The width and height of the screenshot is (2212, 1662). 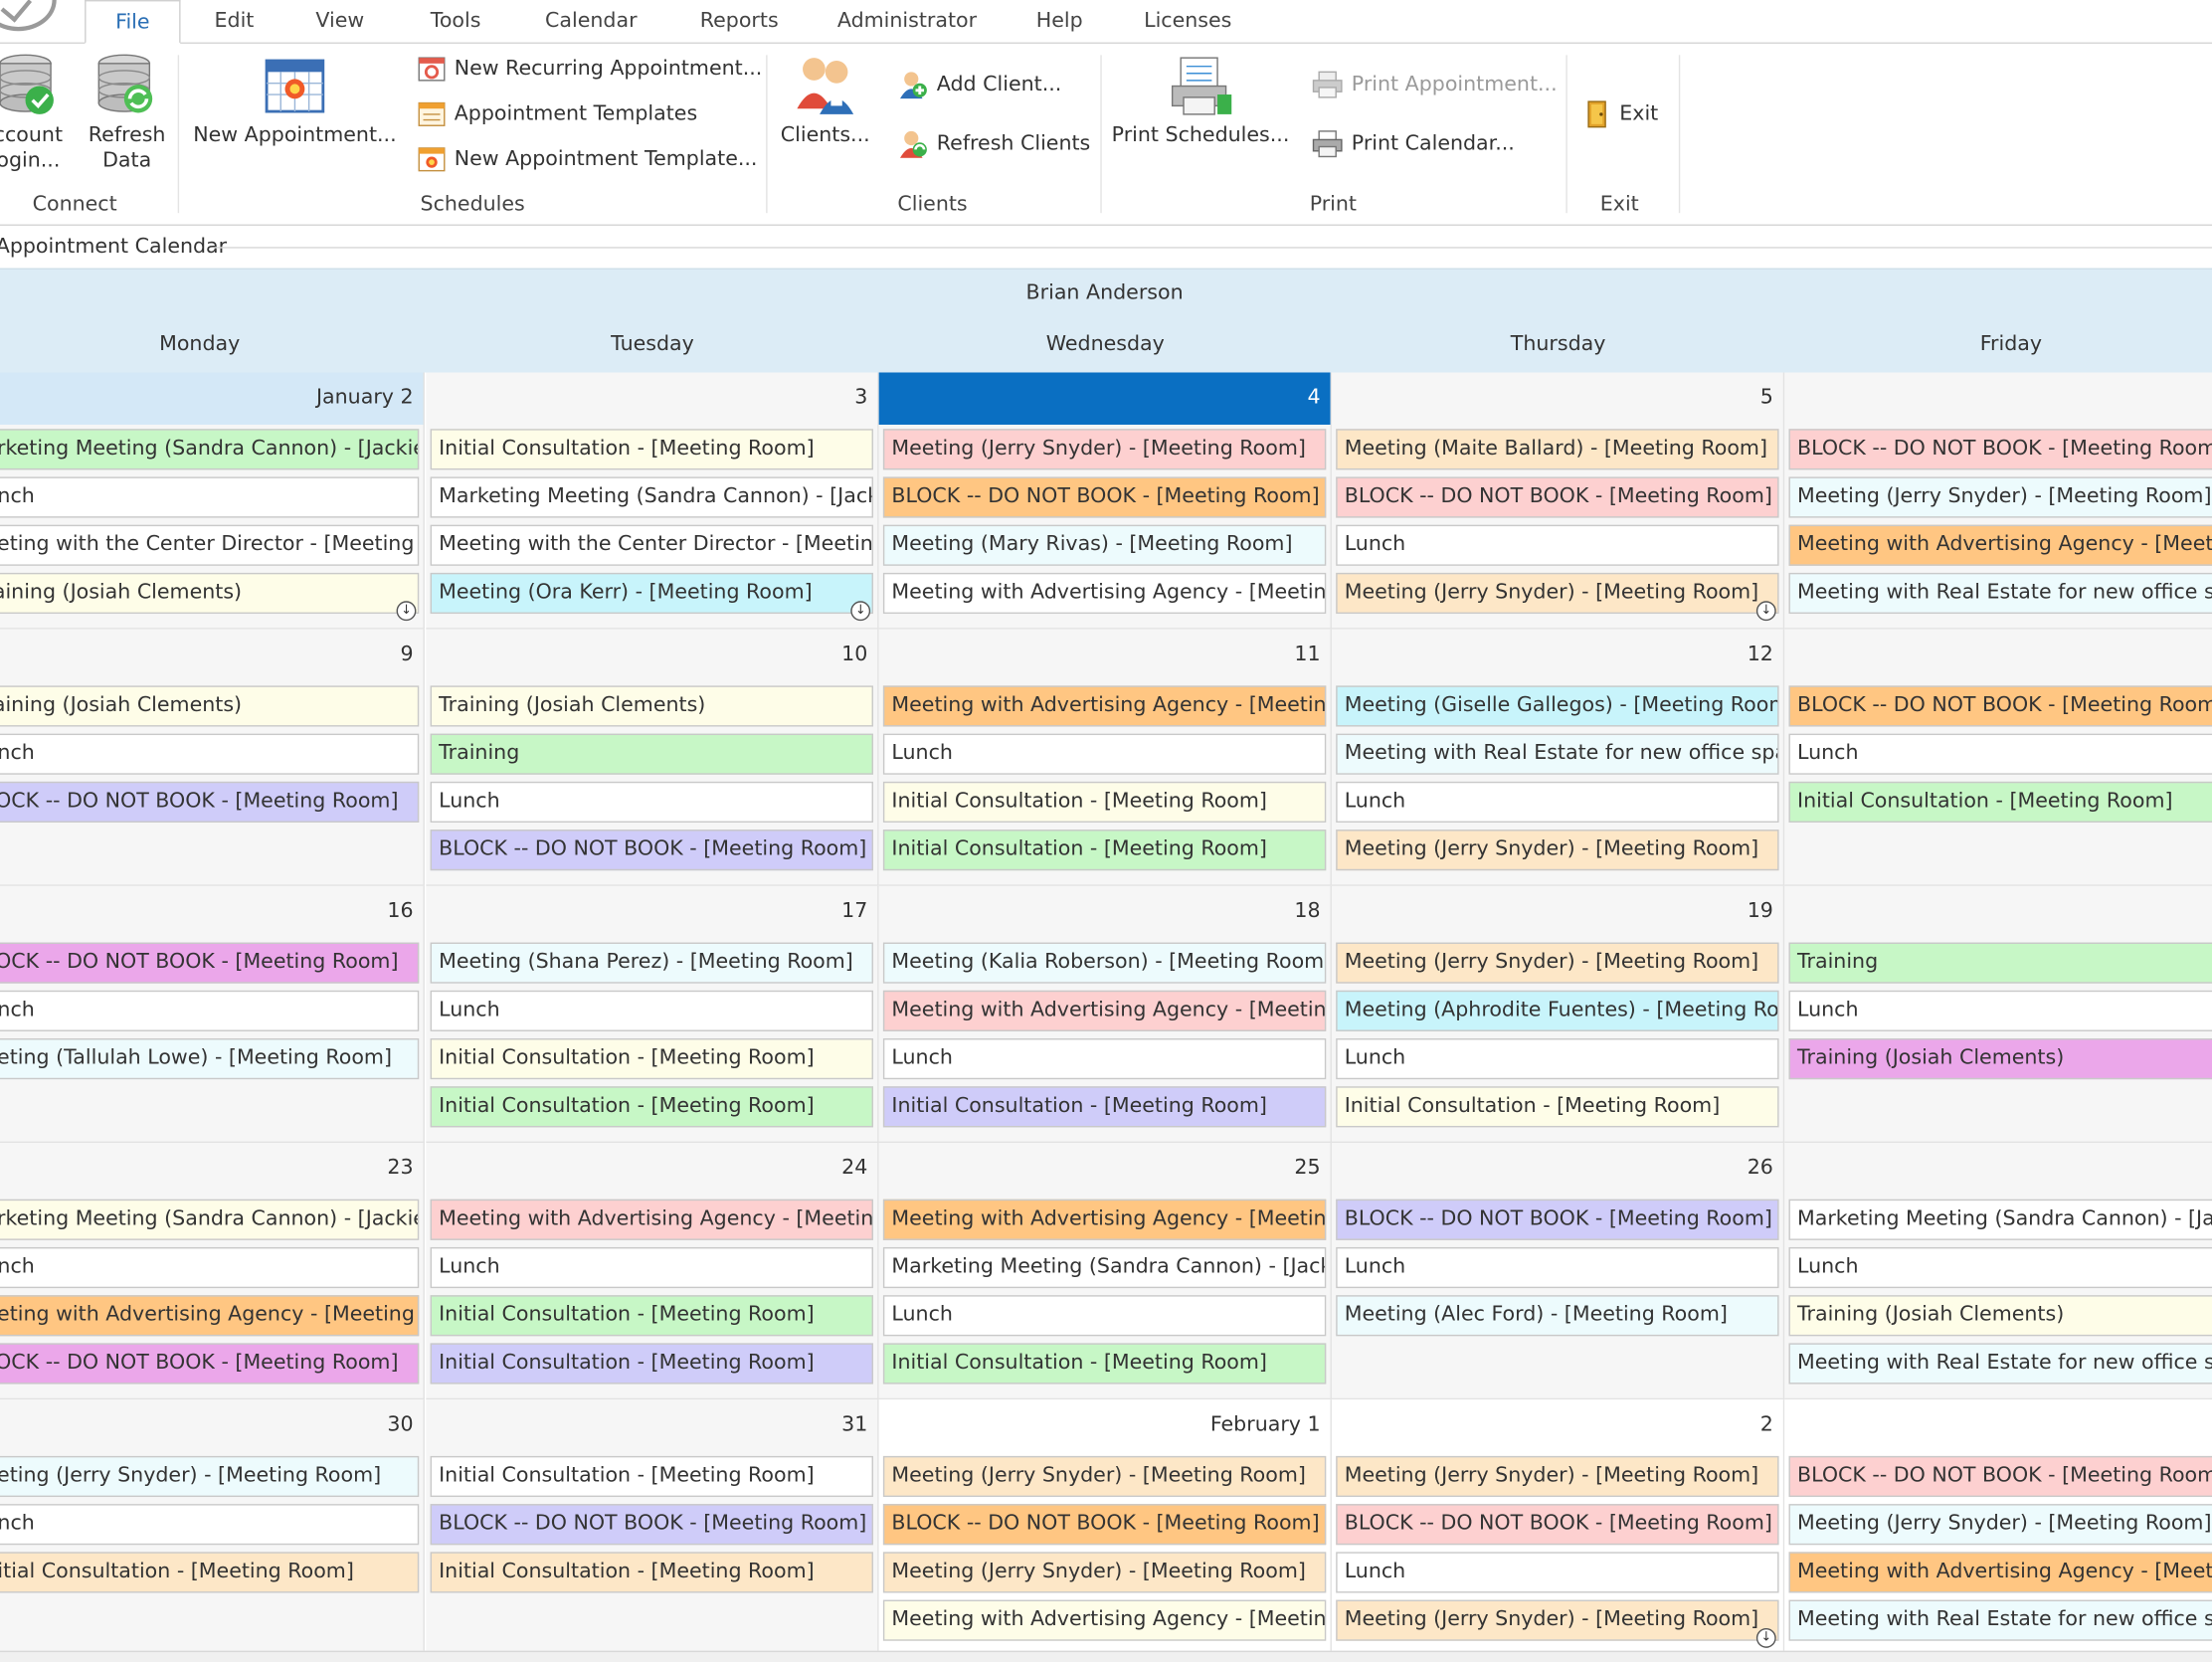 What do you see at coordinates (907, 22) in the screenshot?
I see `tab-administrator: Administrator` at bounding box center [907, 22].